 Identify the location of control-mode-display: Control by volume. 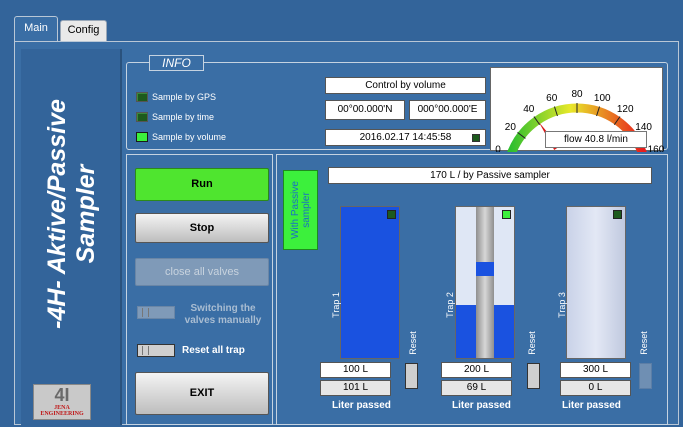
(405, 85).